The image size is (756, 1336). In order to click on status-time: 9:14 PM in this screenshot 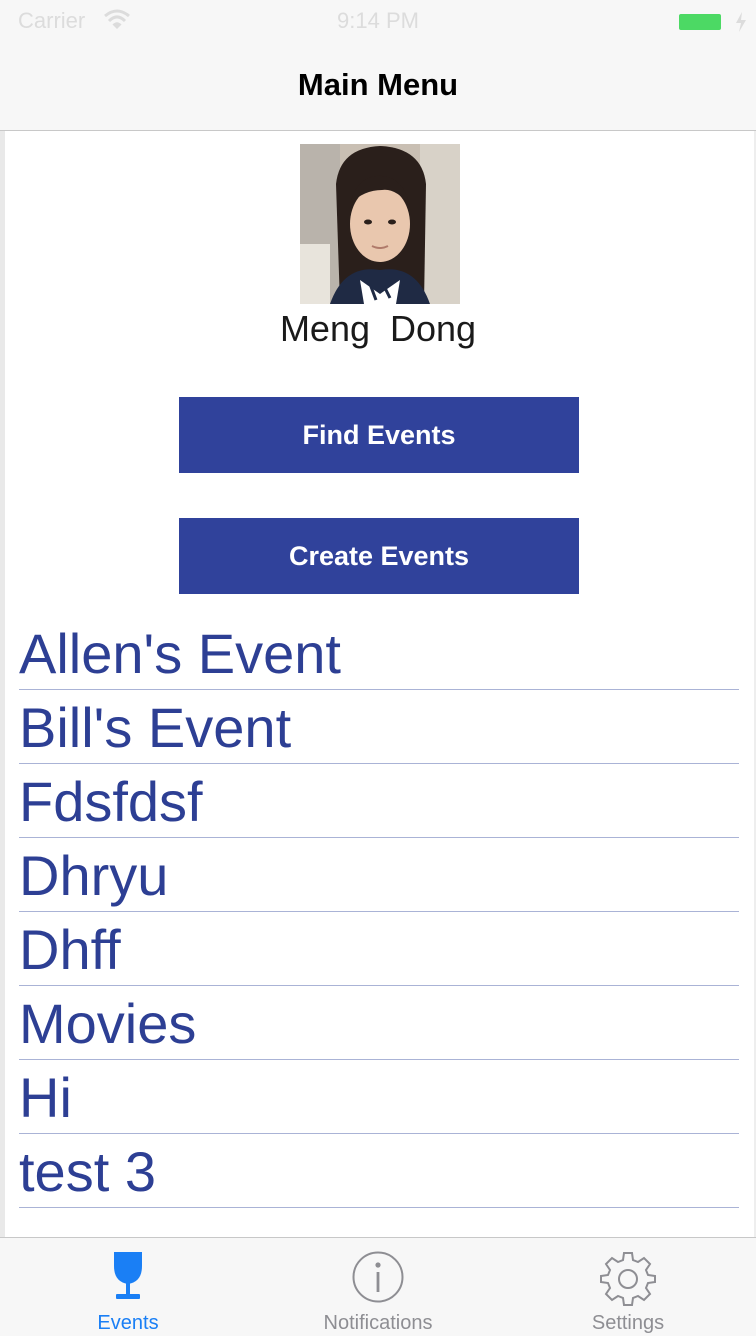, I will do `click(378, 20)`.